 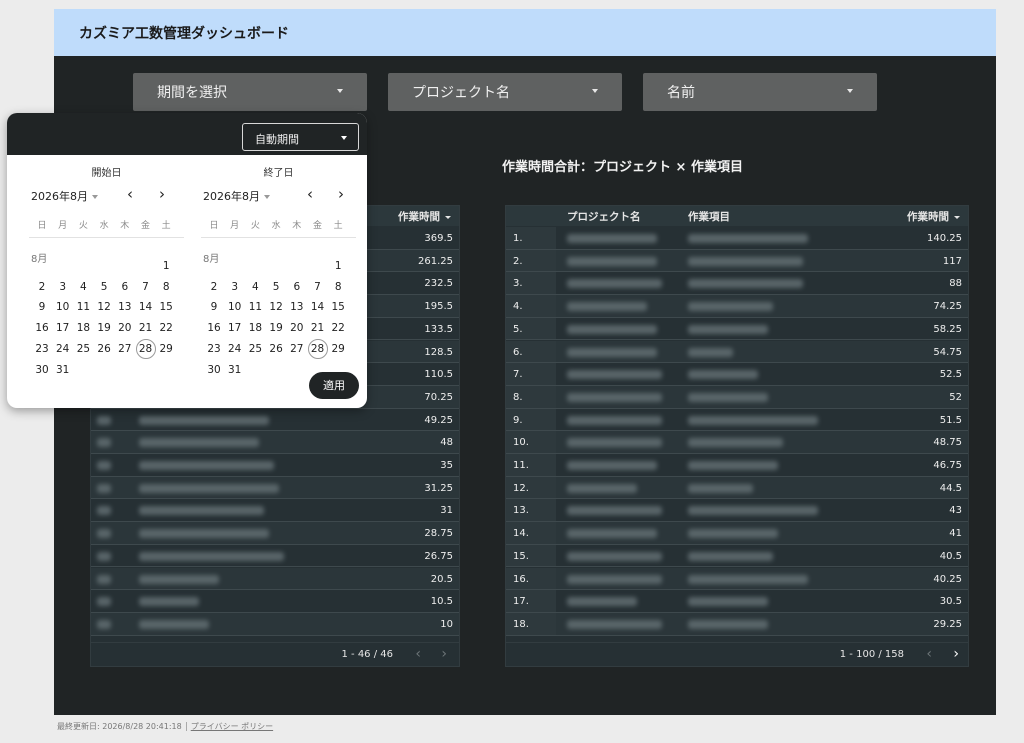 I want to click on table-row: 13. 43, so click(x=737, y=511).